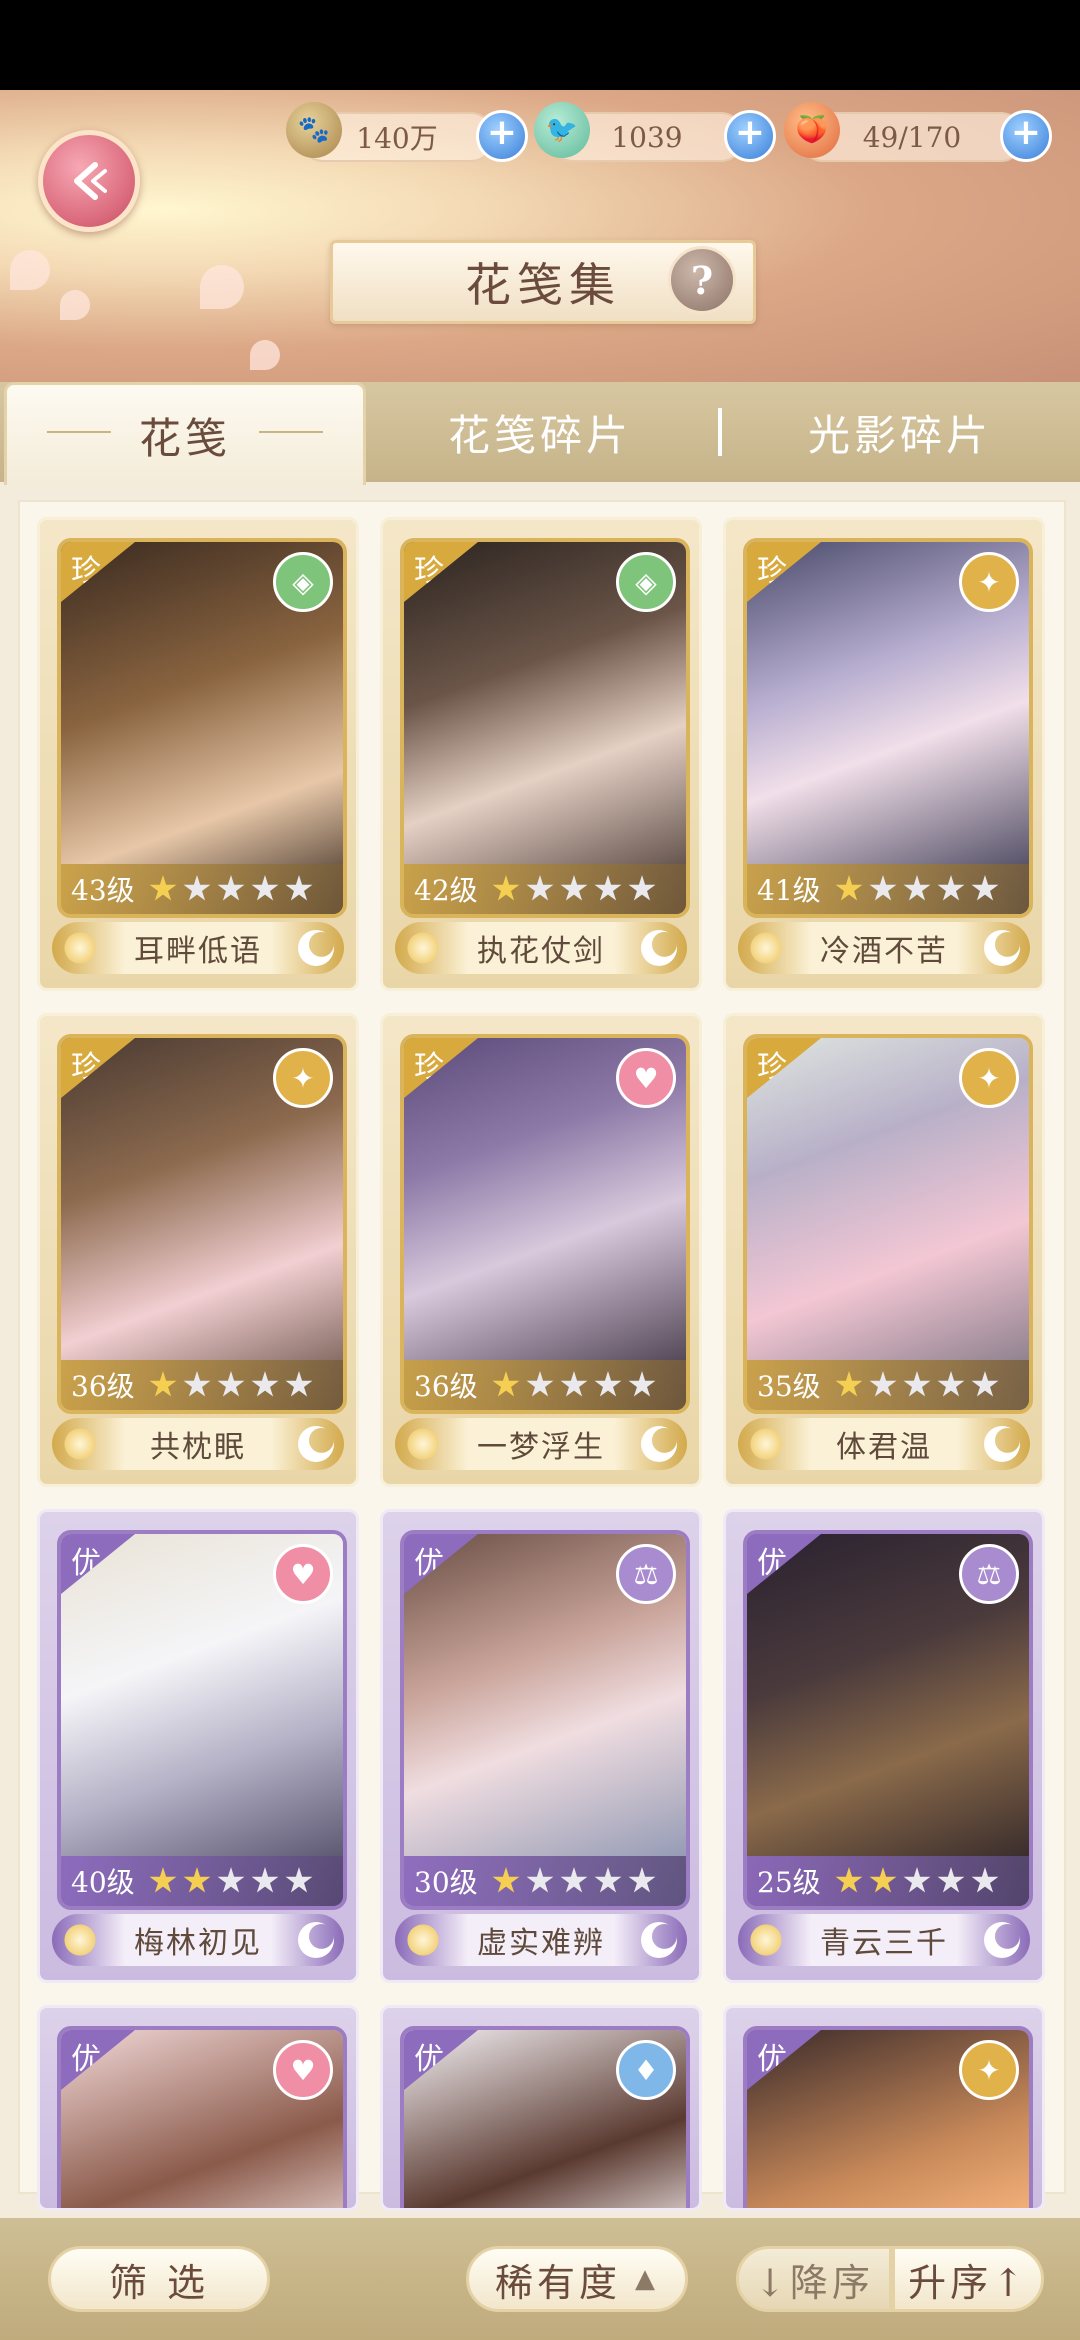 This screenshot has height=2340, width=1080. What do you see at coordinates (198, 1746) in the screenshot?
I see `card-item: 优 ♥ 40级 梅林初见` at bounding box center [198, 1746].